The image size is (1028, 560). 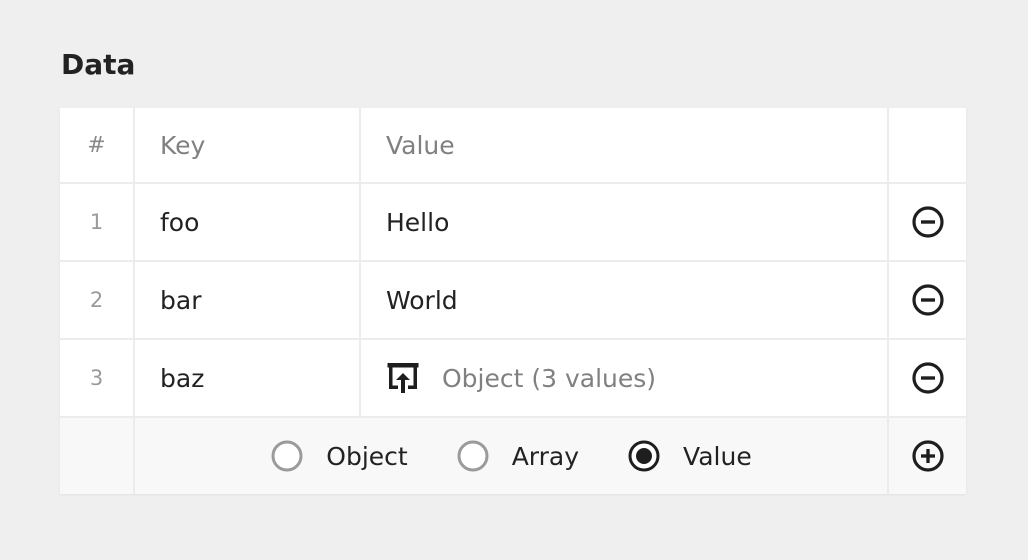 What do you see at coordinates (248, 145) in the screenshot?
I see `header-key-cell: Key` at bounding box center [248, 145].